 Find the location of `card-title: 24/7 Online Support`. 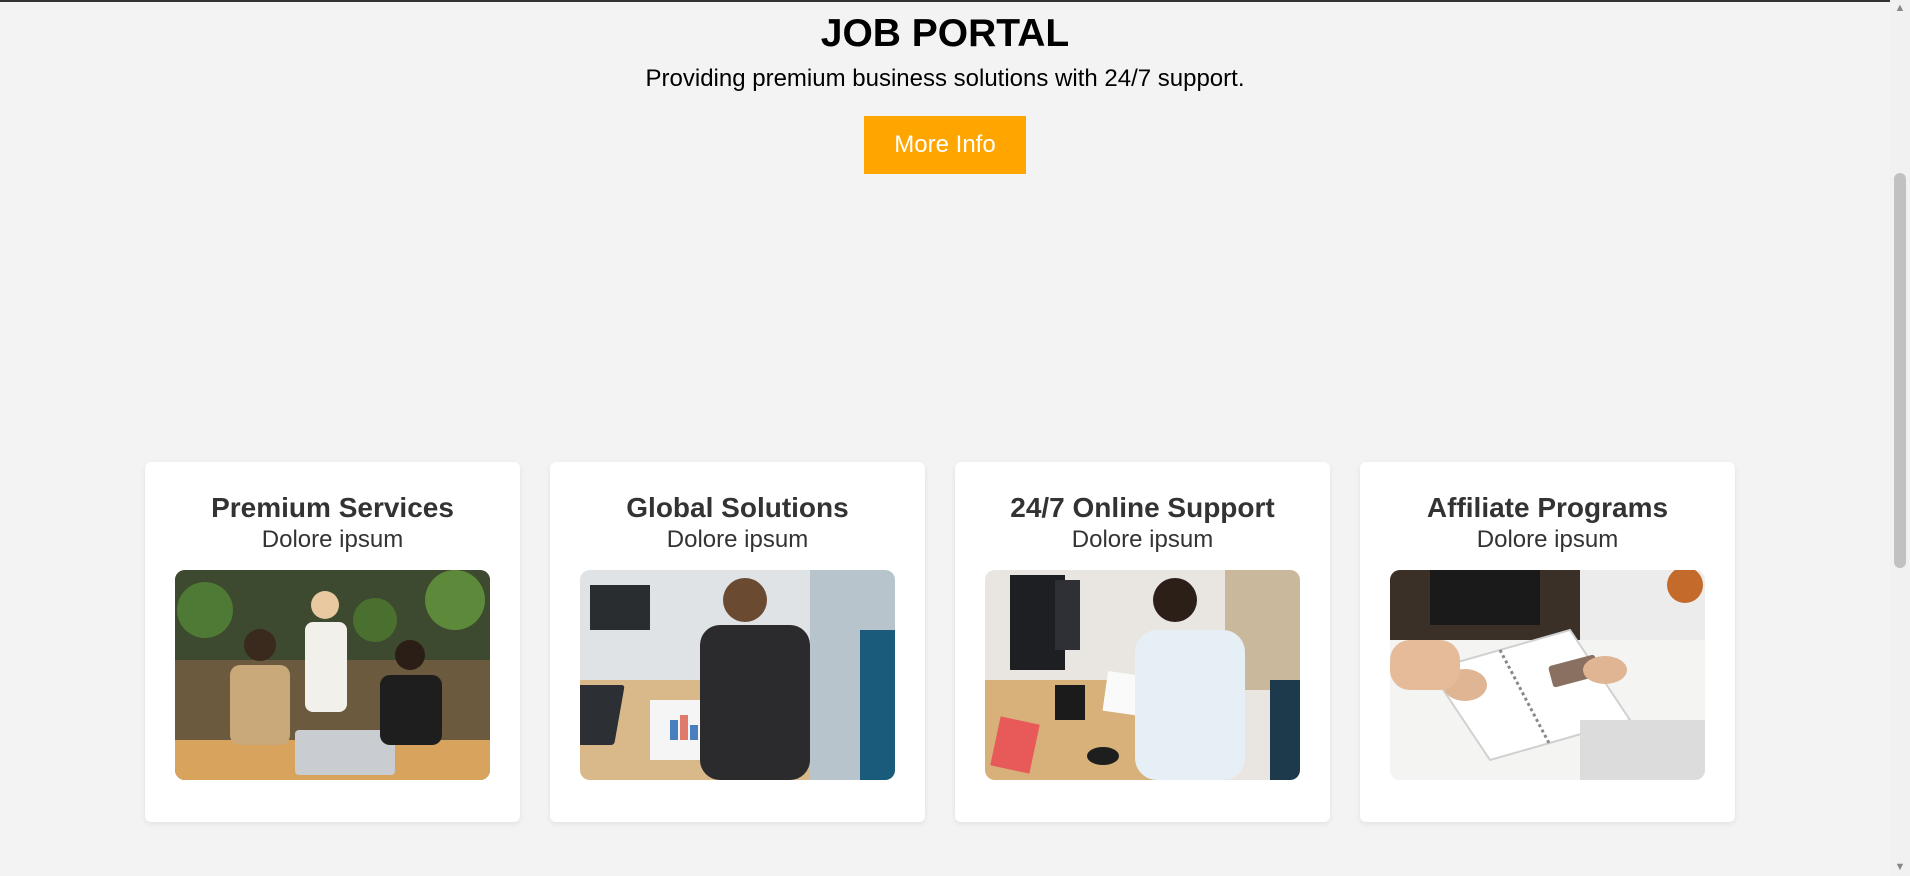

card-title: 24/7 Online Support is located at coordinates (1142, 507).